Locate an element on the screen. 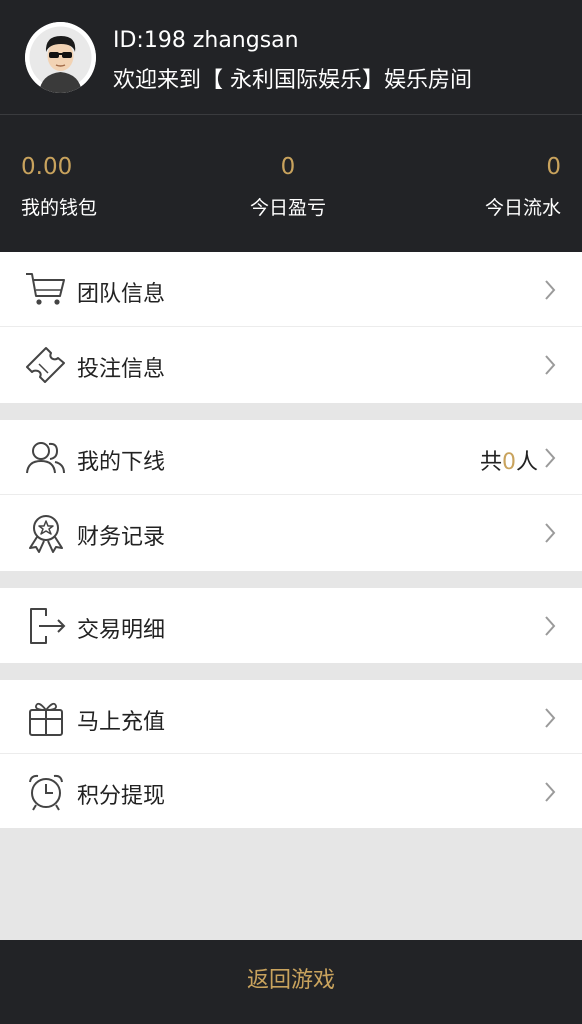  today-profit-label: 今日盈亏 is located at coordinates (287, 208).